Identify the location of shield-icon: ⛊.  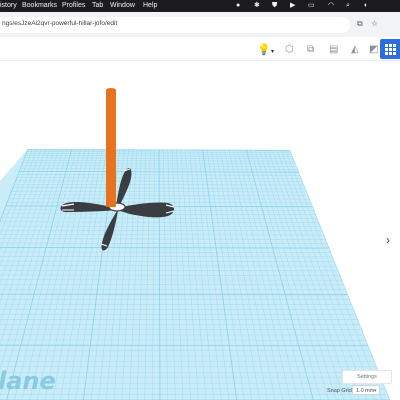
(274, 6).